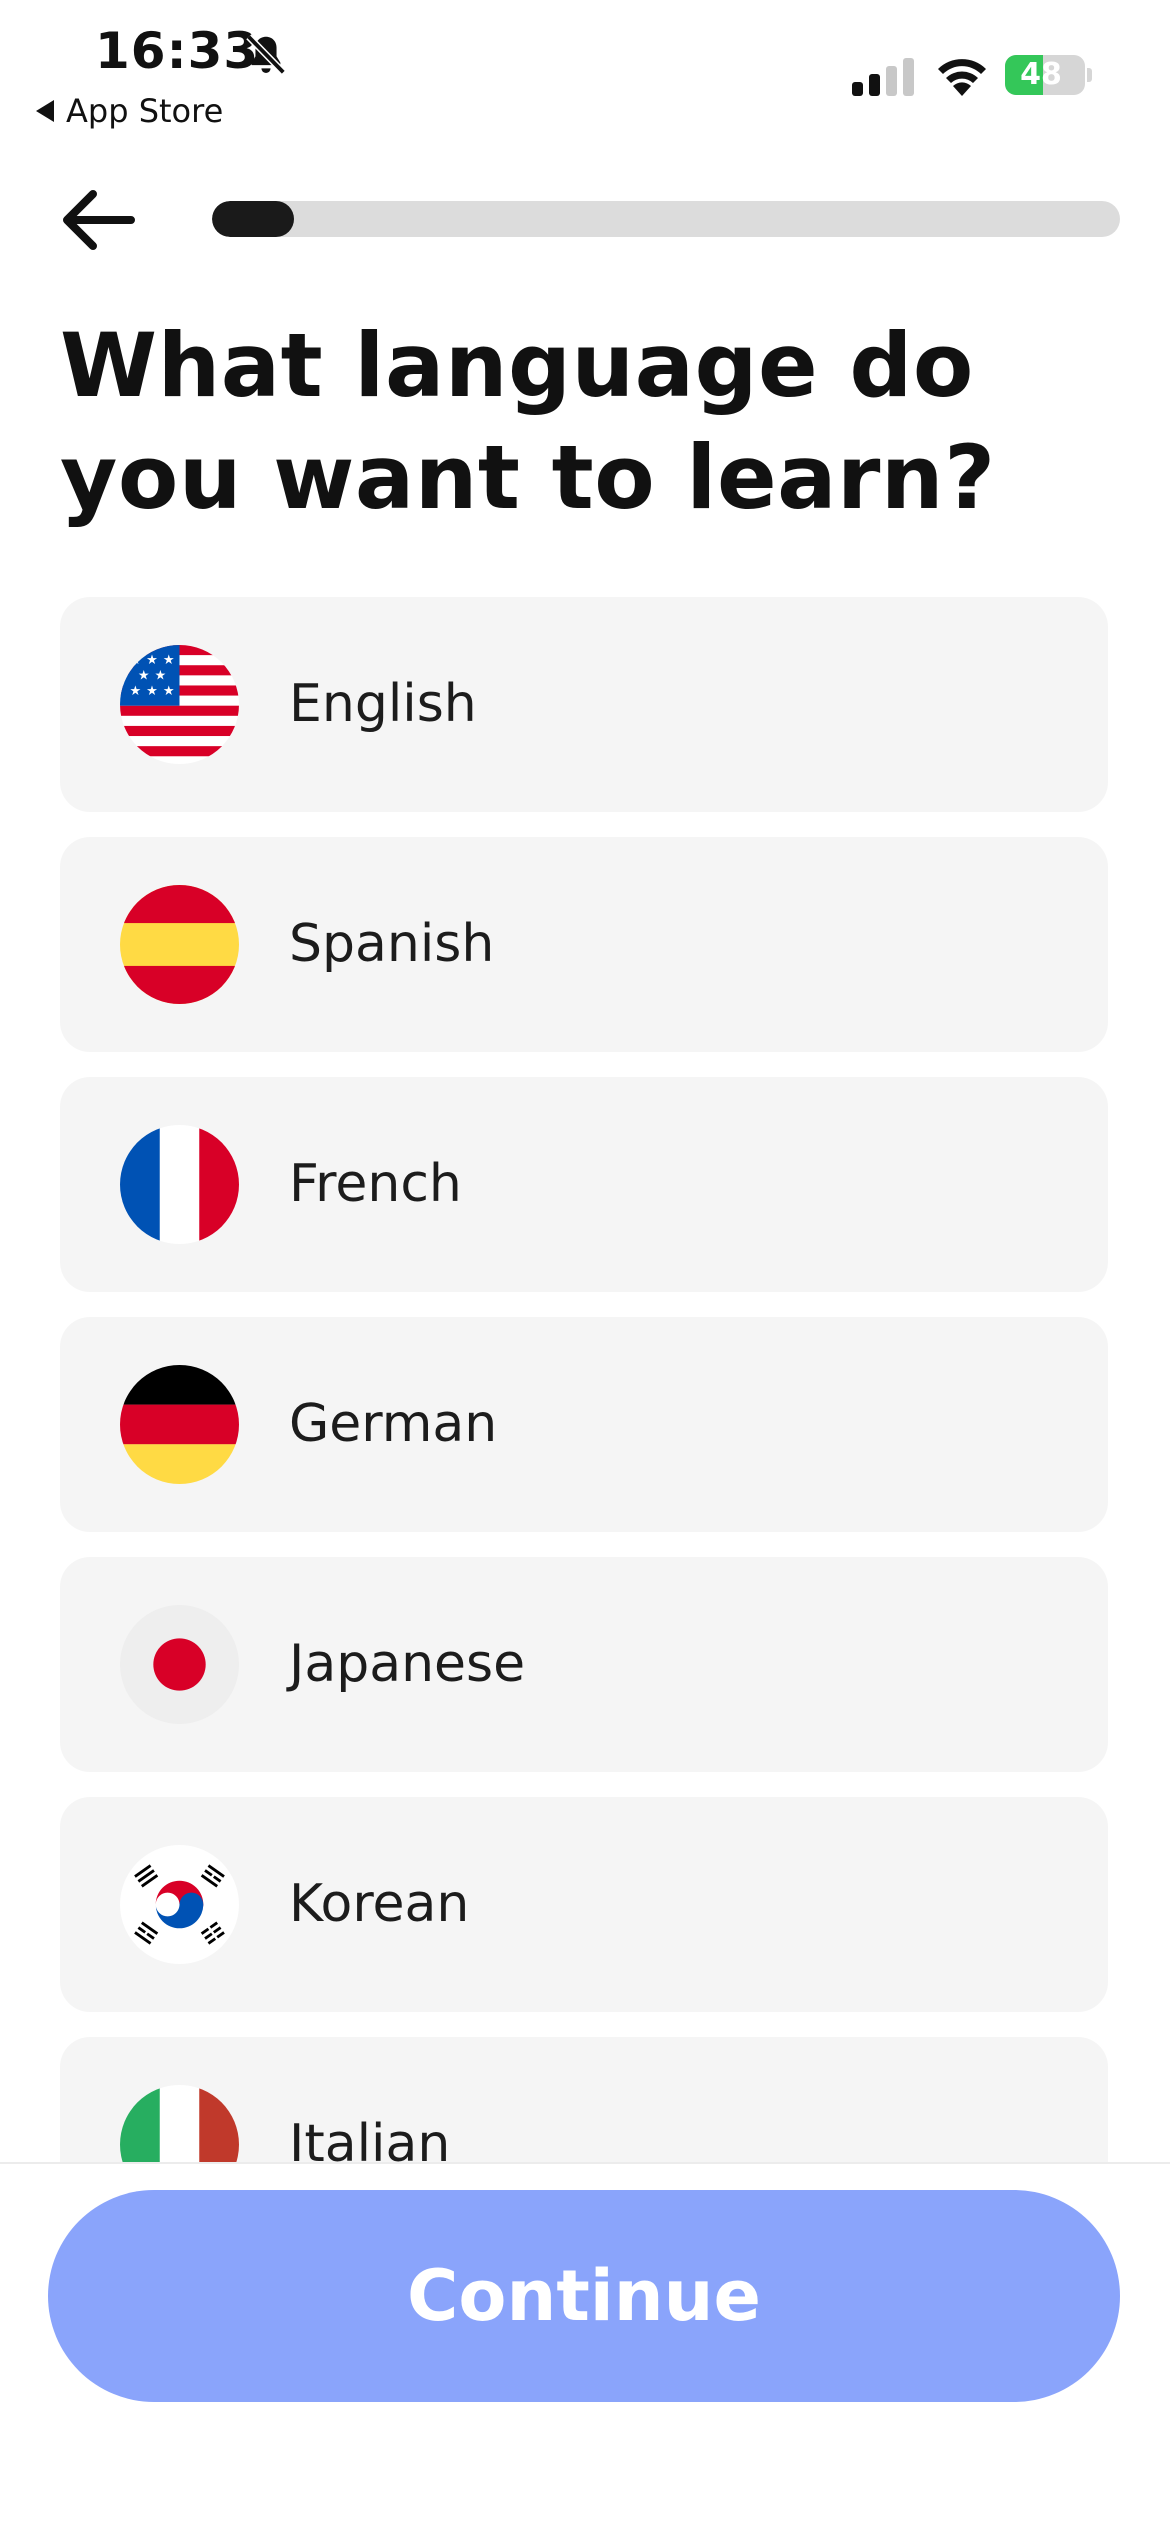 This screenshot has width=1170, height=2534. Describe the element at coordinates (145, 111) in the screenshot. I see `back-app-label: App Store` at that location.